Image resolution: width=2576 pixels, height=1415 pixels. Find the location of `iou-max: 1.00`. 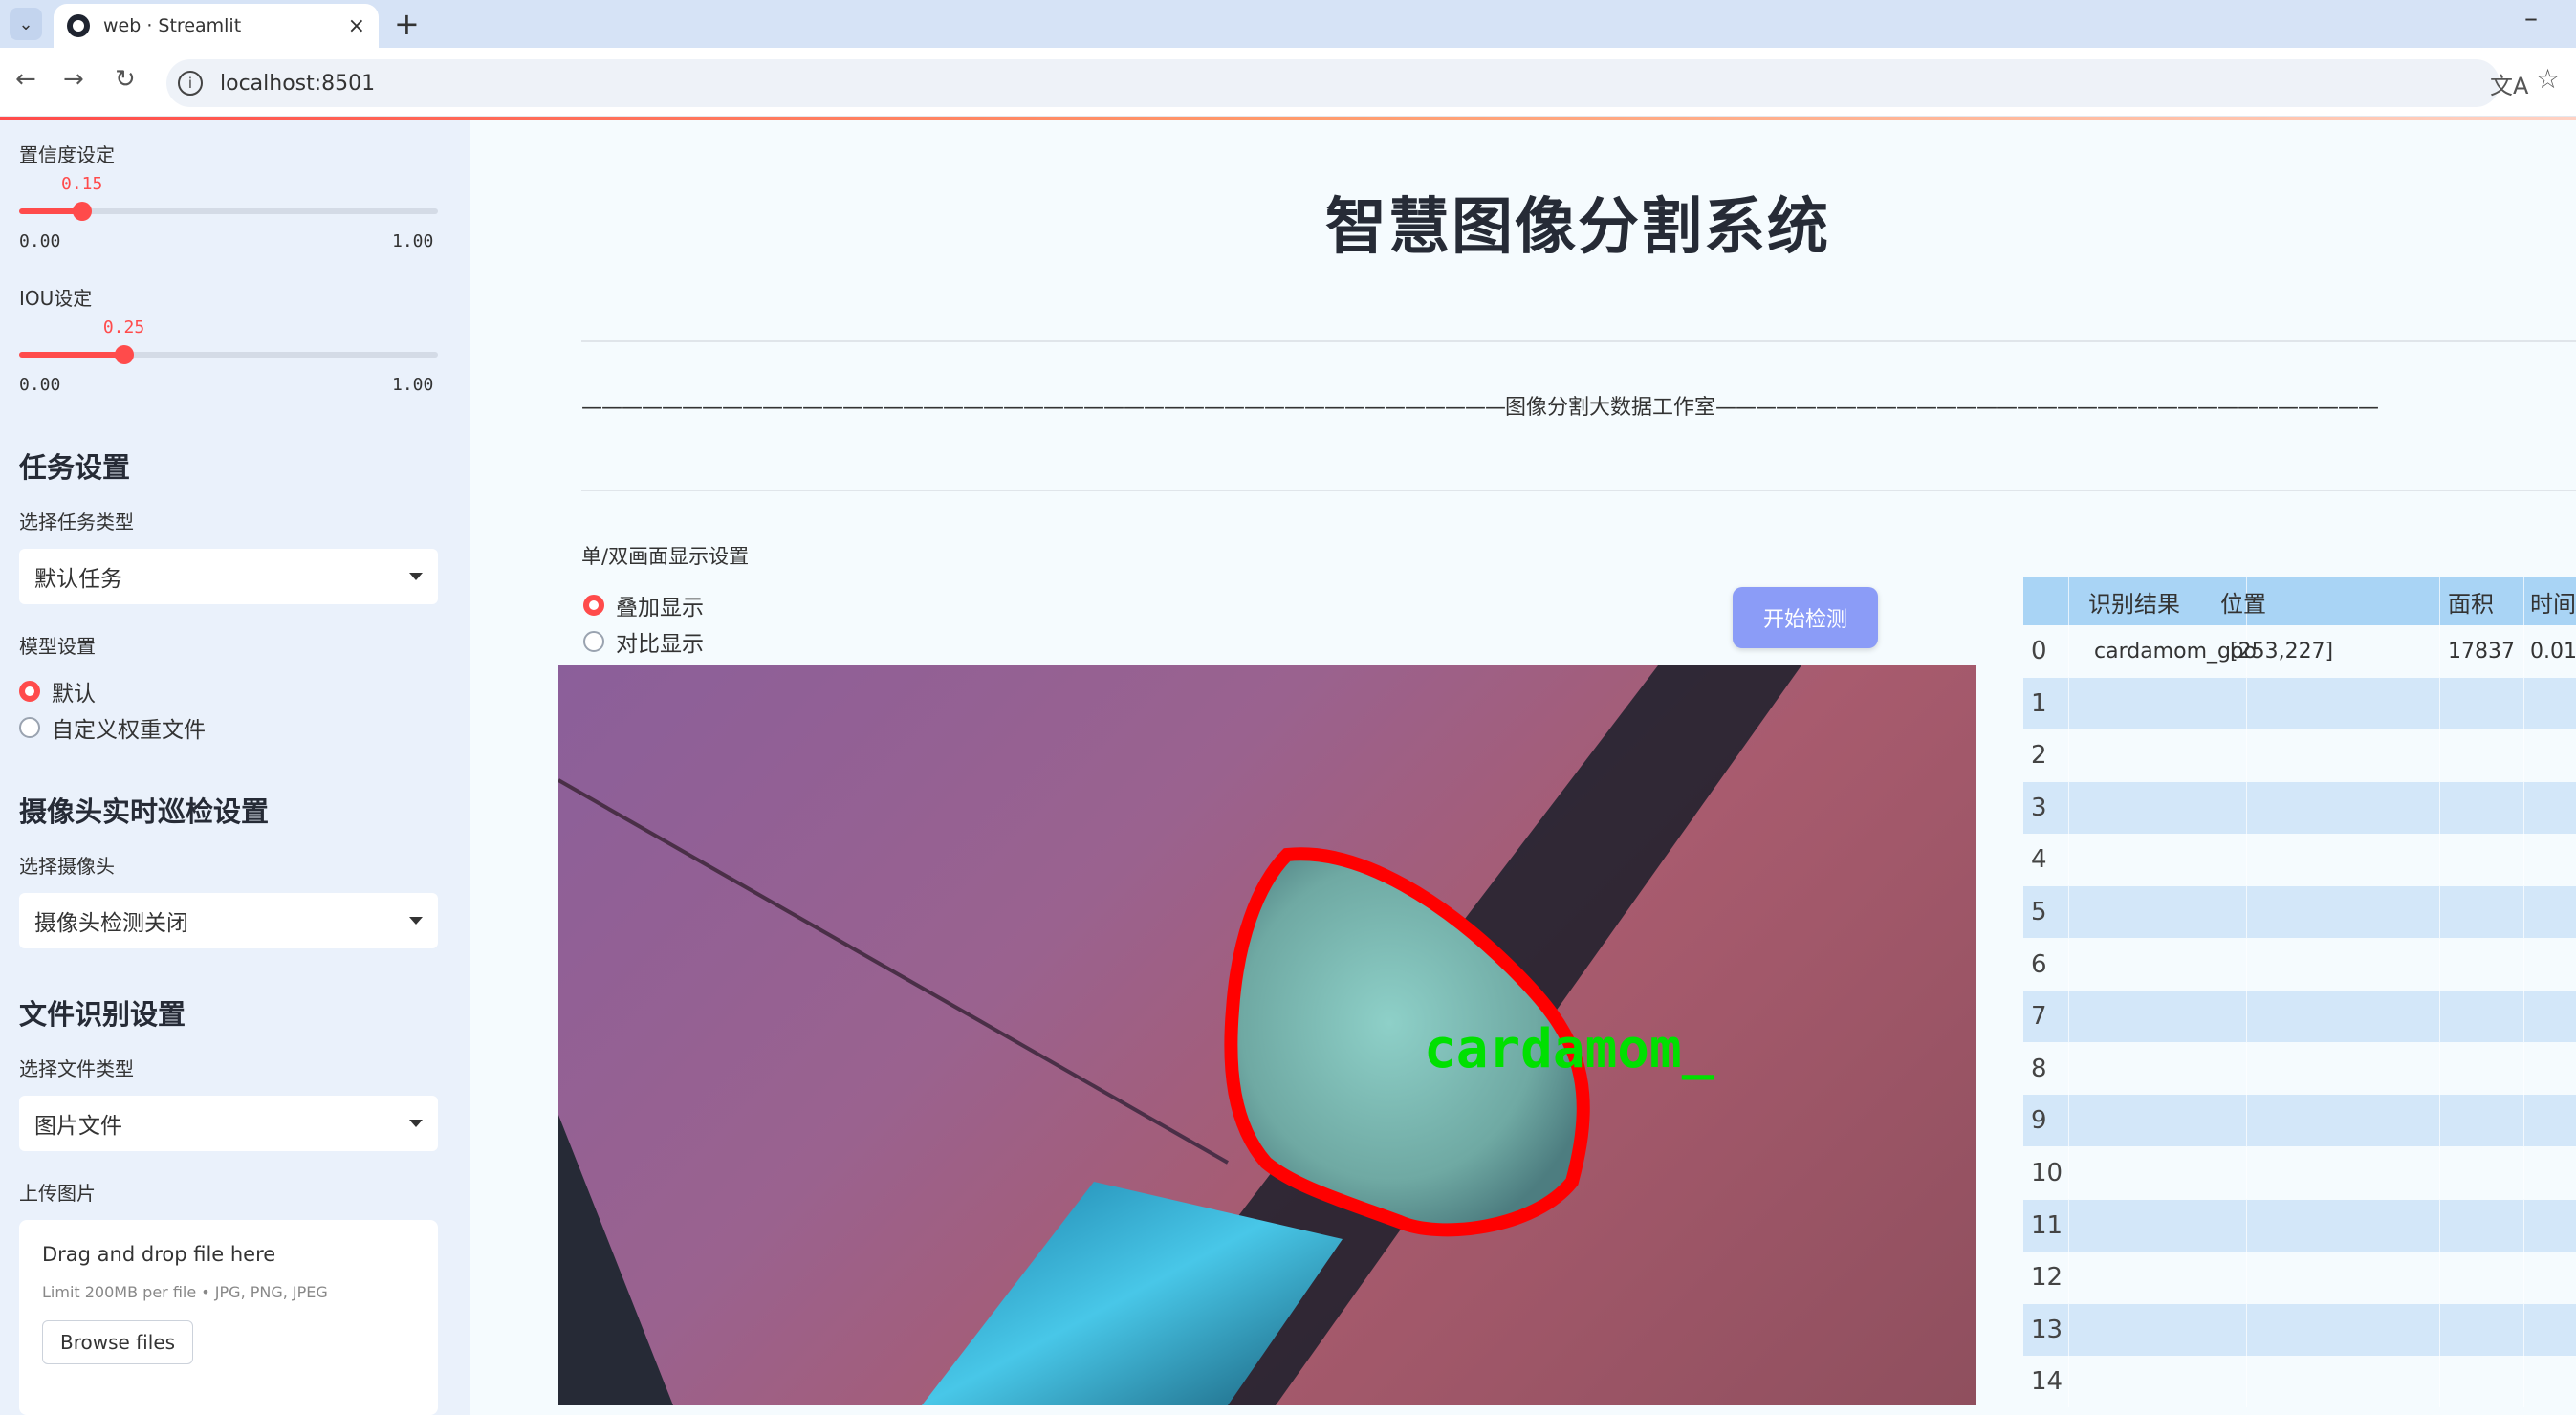

iou-max: 1.00 is located at coordinates (413, 385).